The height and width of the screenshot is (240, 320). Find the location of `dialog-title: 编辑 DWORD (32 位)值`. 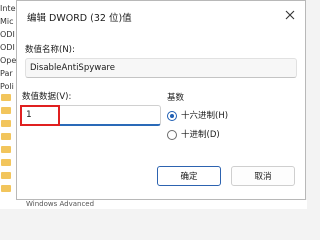

dialog-title: 编辑 DWORD (32 位)值 is located at coordinates (79, 18).